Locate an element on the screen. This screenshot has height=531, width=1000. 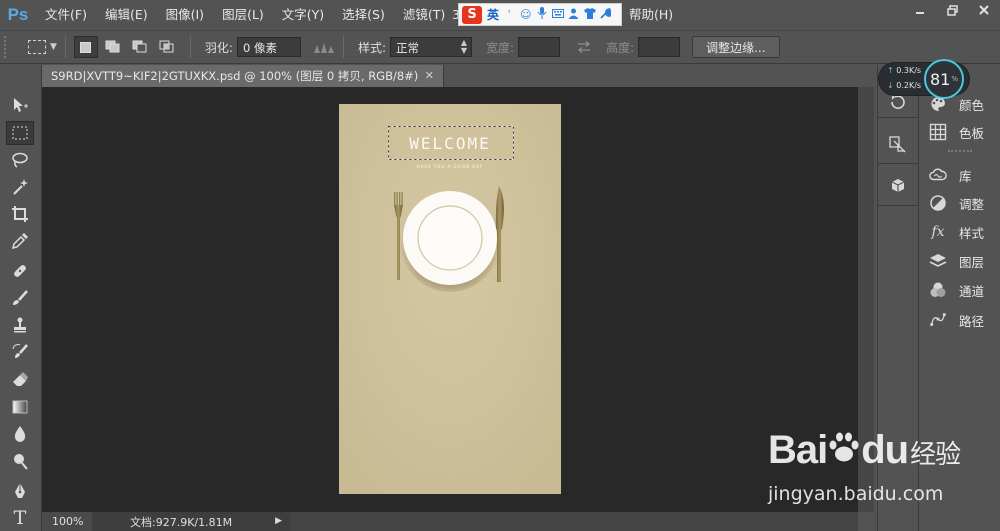
panel-channels: 通道 is located at coordinates (963, 290).